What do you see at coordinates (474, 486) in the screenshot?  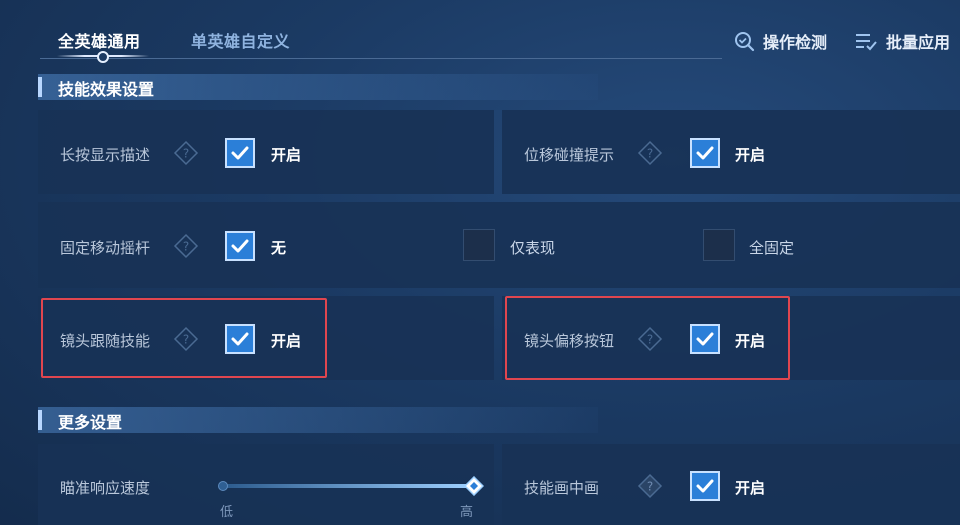 I see `aim-speed-slider-thumb` at bounding box center [474, 486].